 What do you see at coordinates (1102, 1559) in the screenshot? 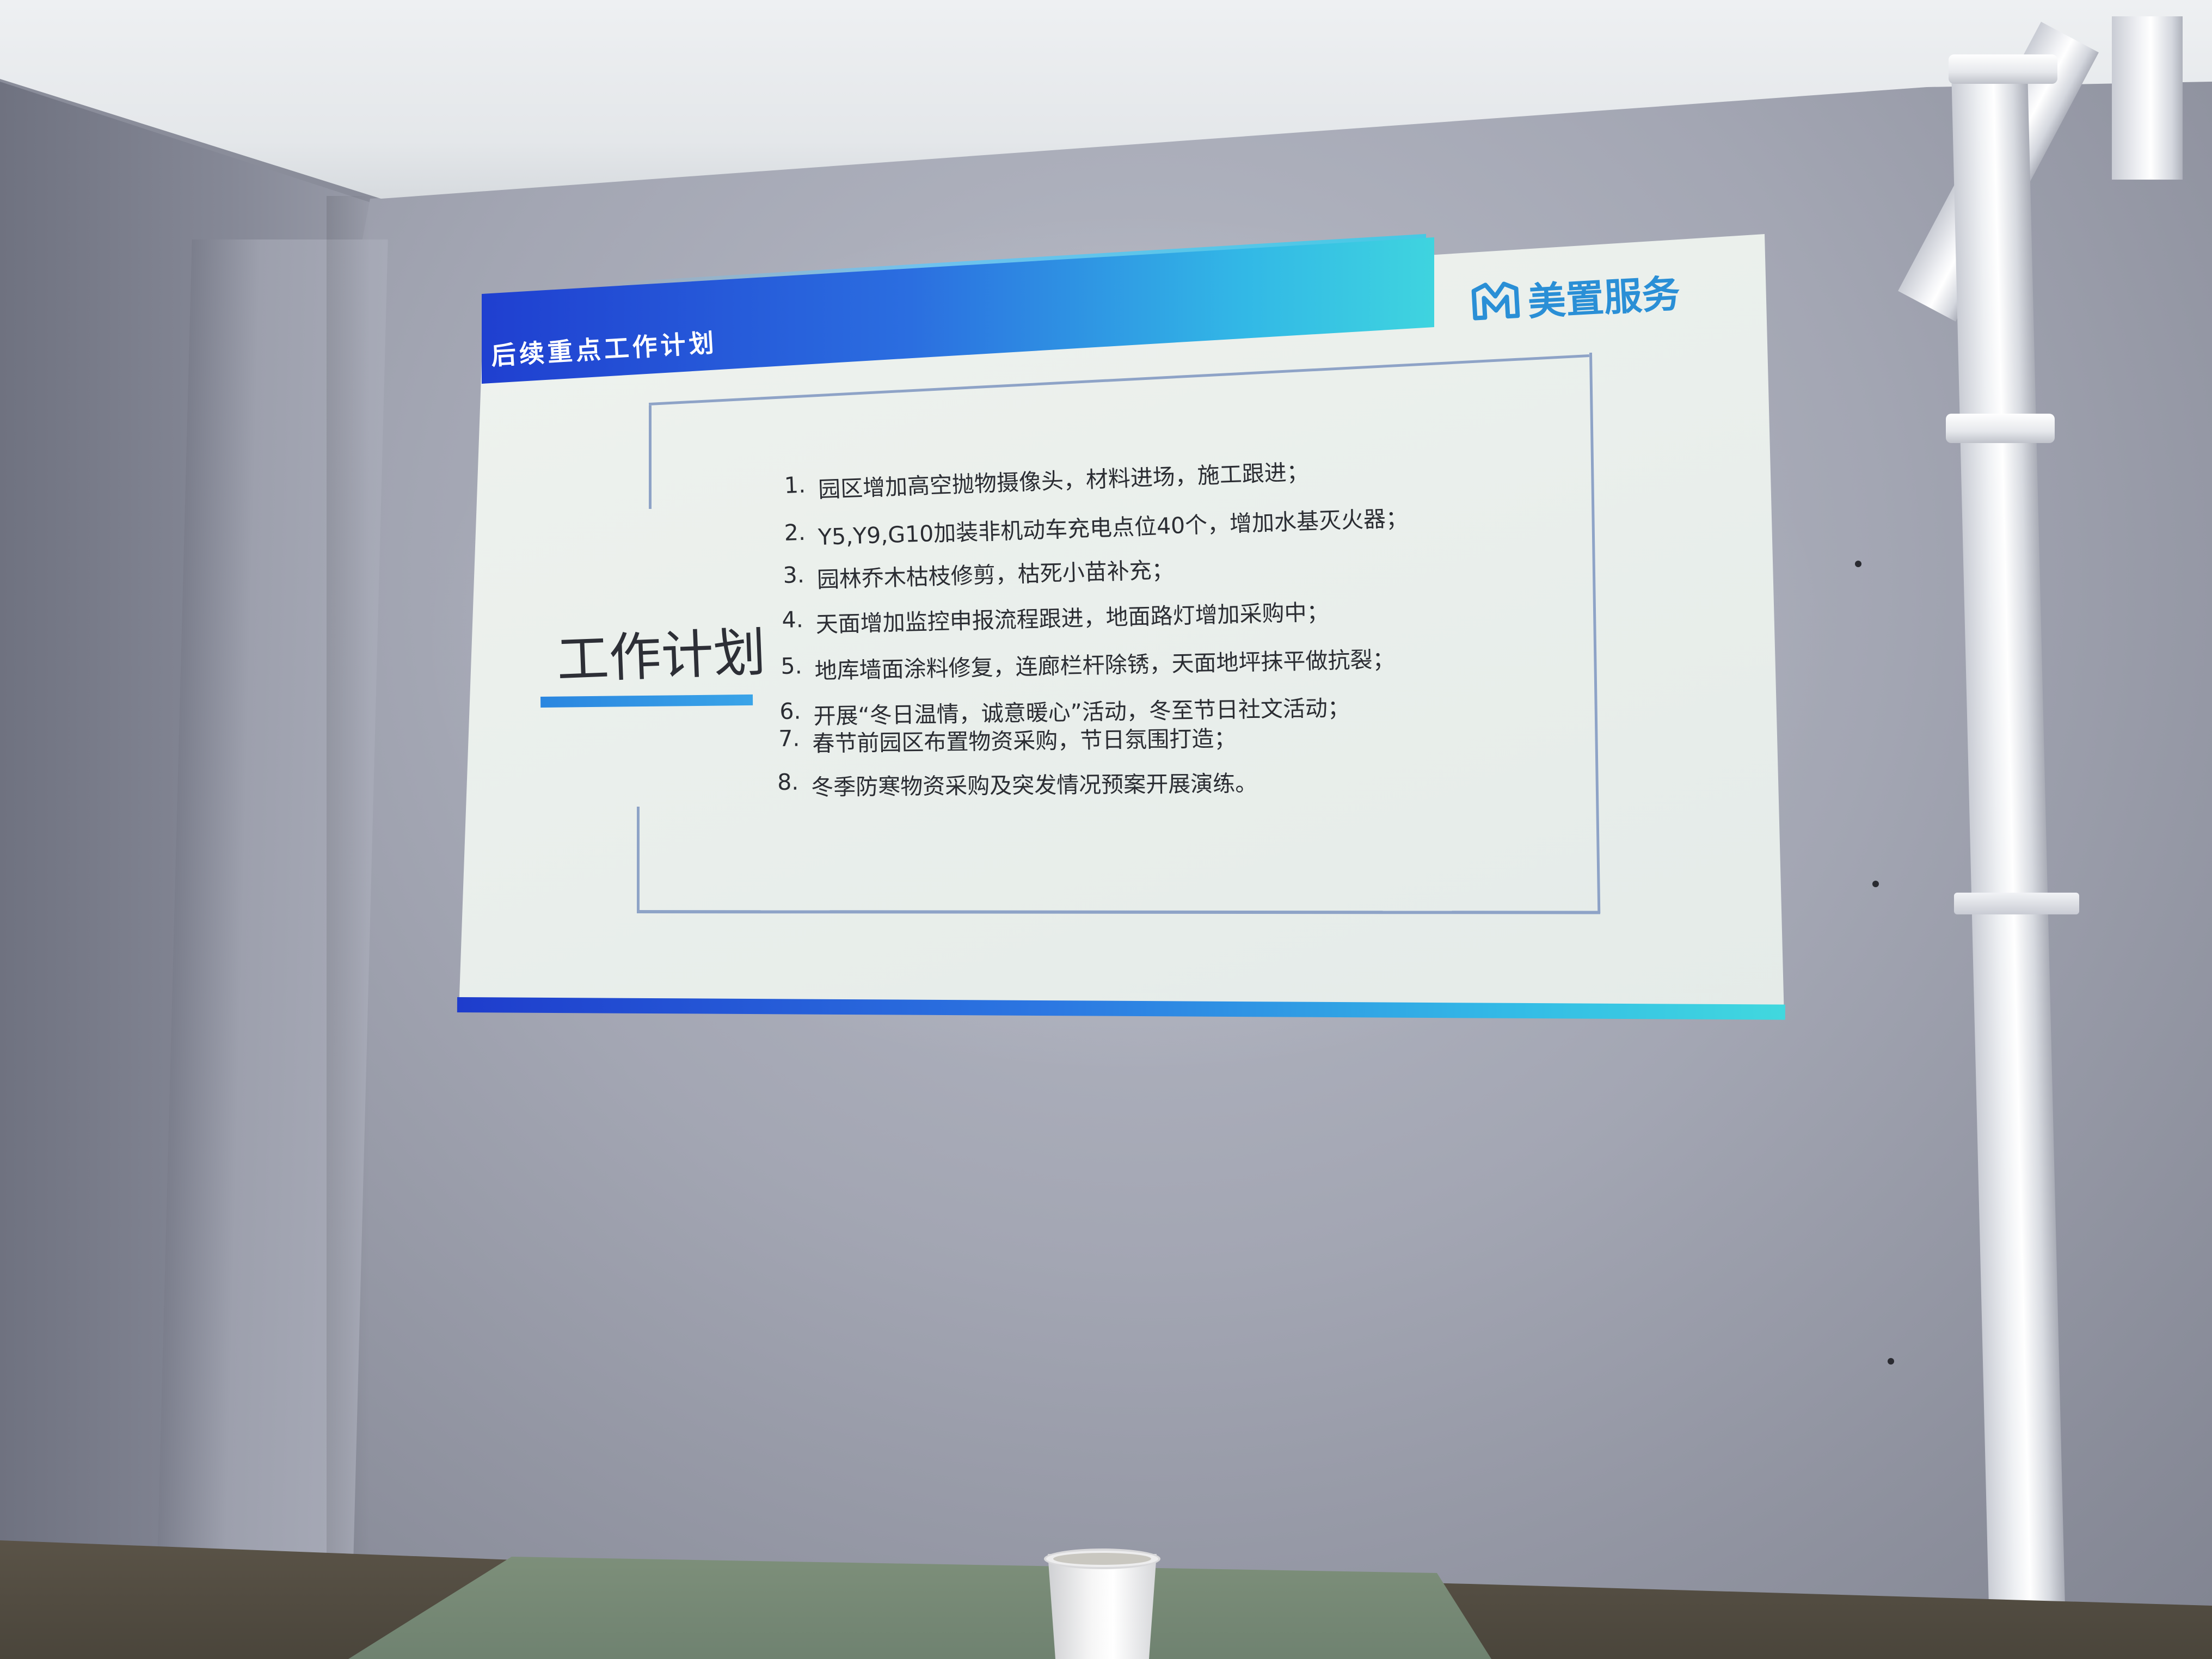
I see `paper-cup-inside` at bounding box center [1102, 1559].